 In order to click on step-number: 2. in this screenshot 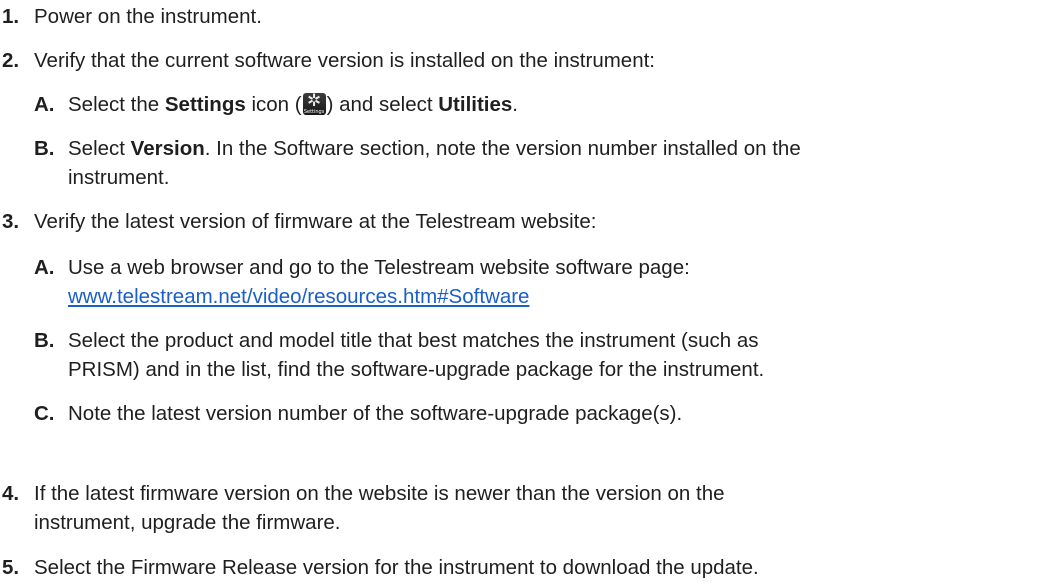, I will do `click(11, 60)`.